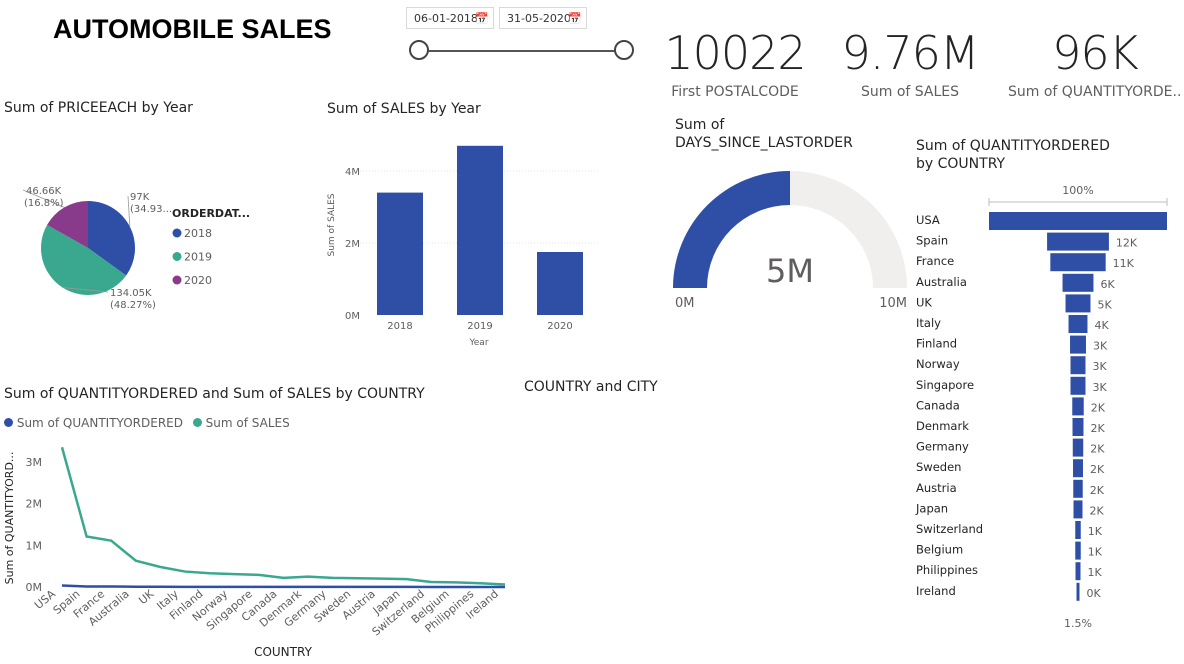 This screenshot has height=664, width=1184. Describe the element at coordinates (1127, 243) in the screenshot. I see `funnel-data-label: 12K` at that location.